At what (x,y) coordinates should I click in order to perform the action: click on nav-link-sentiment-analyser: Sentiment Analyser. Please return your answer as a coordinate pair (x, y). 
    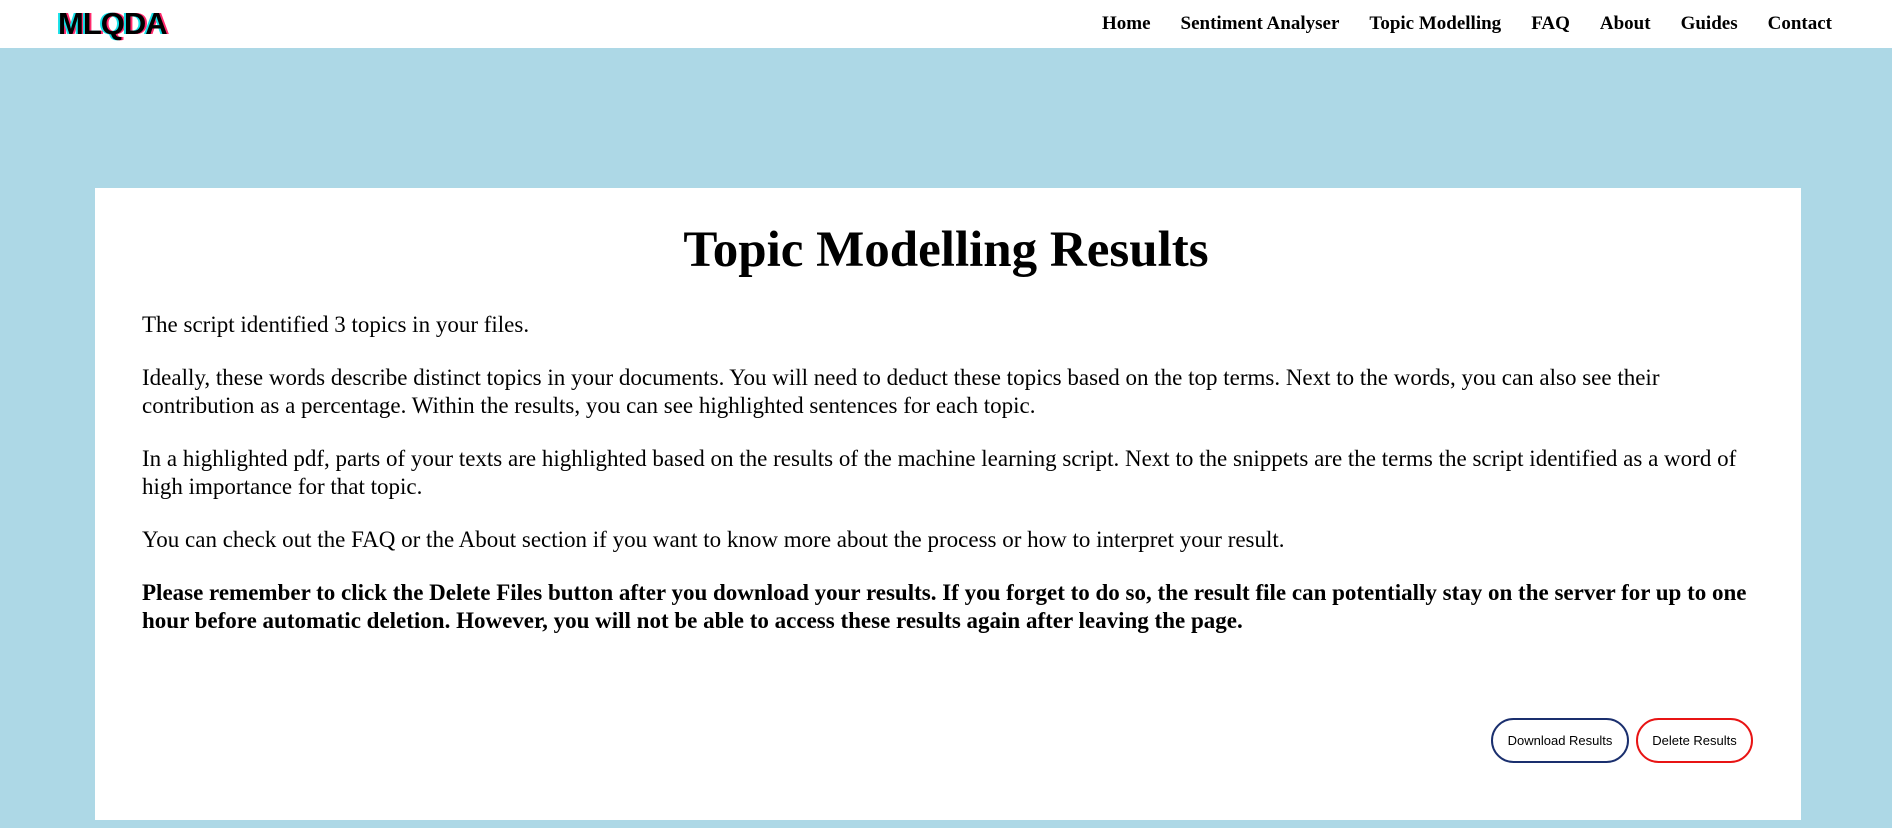
    Looking at the image, I should click on (1260, 24).